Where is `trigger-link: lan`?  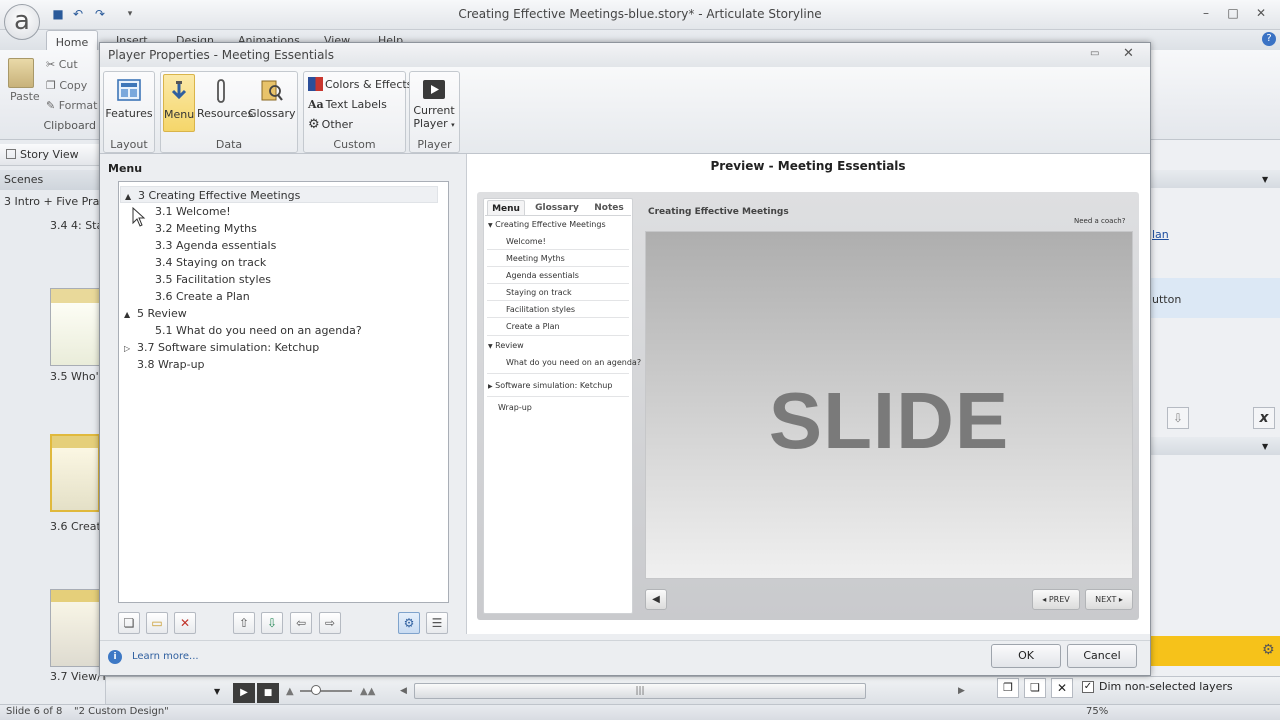
trigger-link: lan is located at coordinates (1160, 234).